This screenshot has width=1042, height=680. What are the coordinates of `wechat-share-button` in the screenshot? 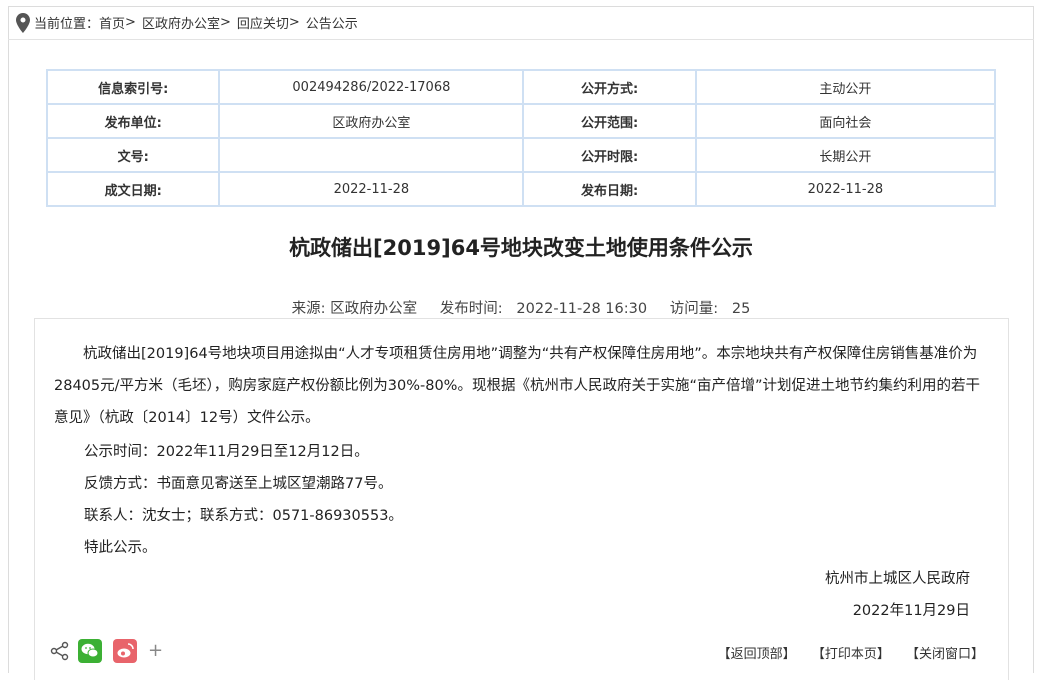 It's located at (90, 651).